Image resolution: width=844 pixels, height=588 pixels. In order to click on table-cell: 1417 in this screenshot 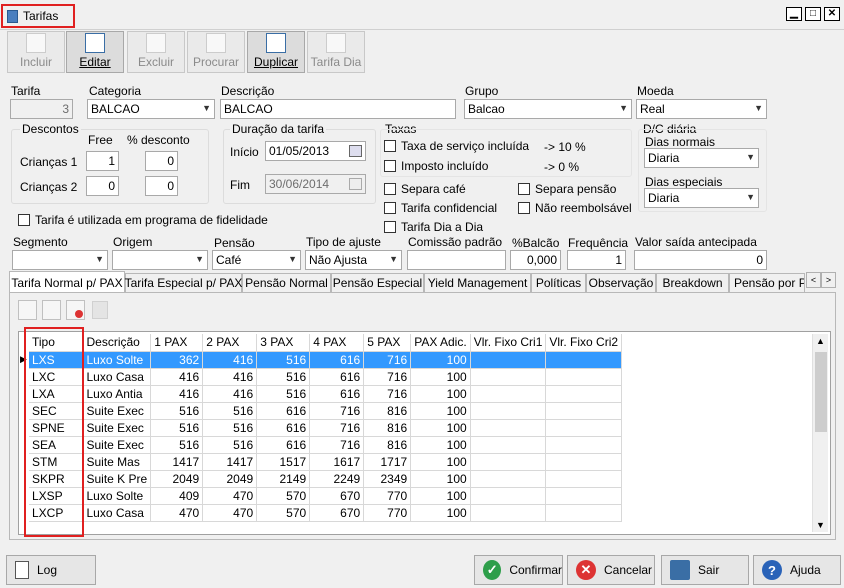, I will do `click(230, 462)`.